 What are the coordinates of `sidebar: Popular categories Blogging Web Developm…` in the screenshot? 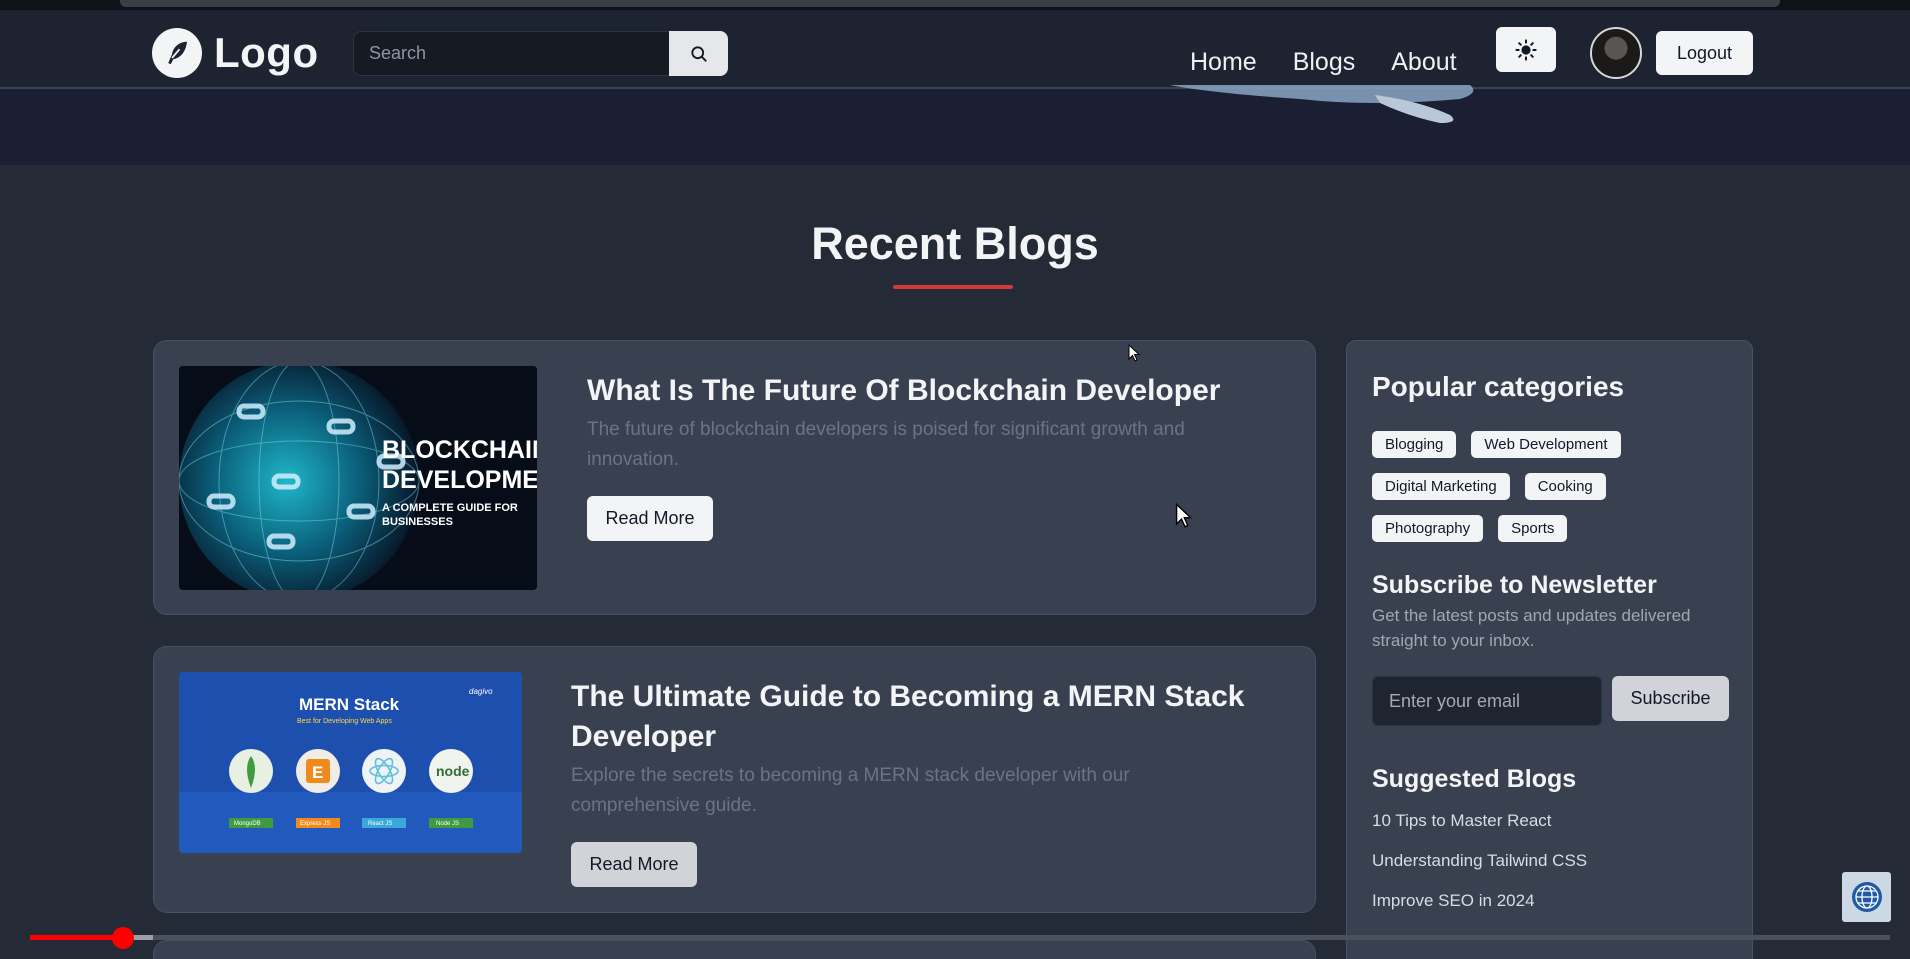 It's located at (1549, 649).